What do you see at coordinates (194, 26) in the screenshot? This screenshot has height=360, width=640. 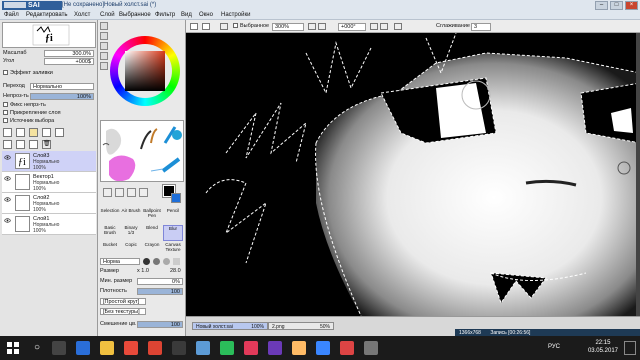 I see `deselect-icon` at bounding box center [194, 26].